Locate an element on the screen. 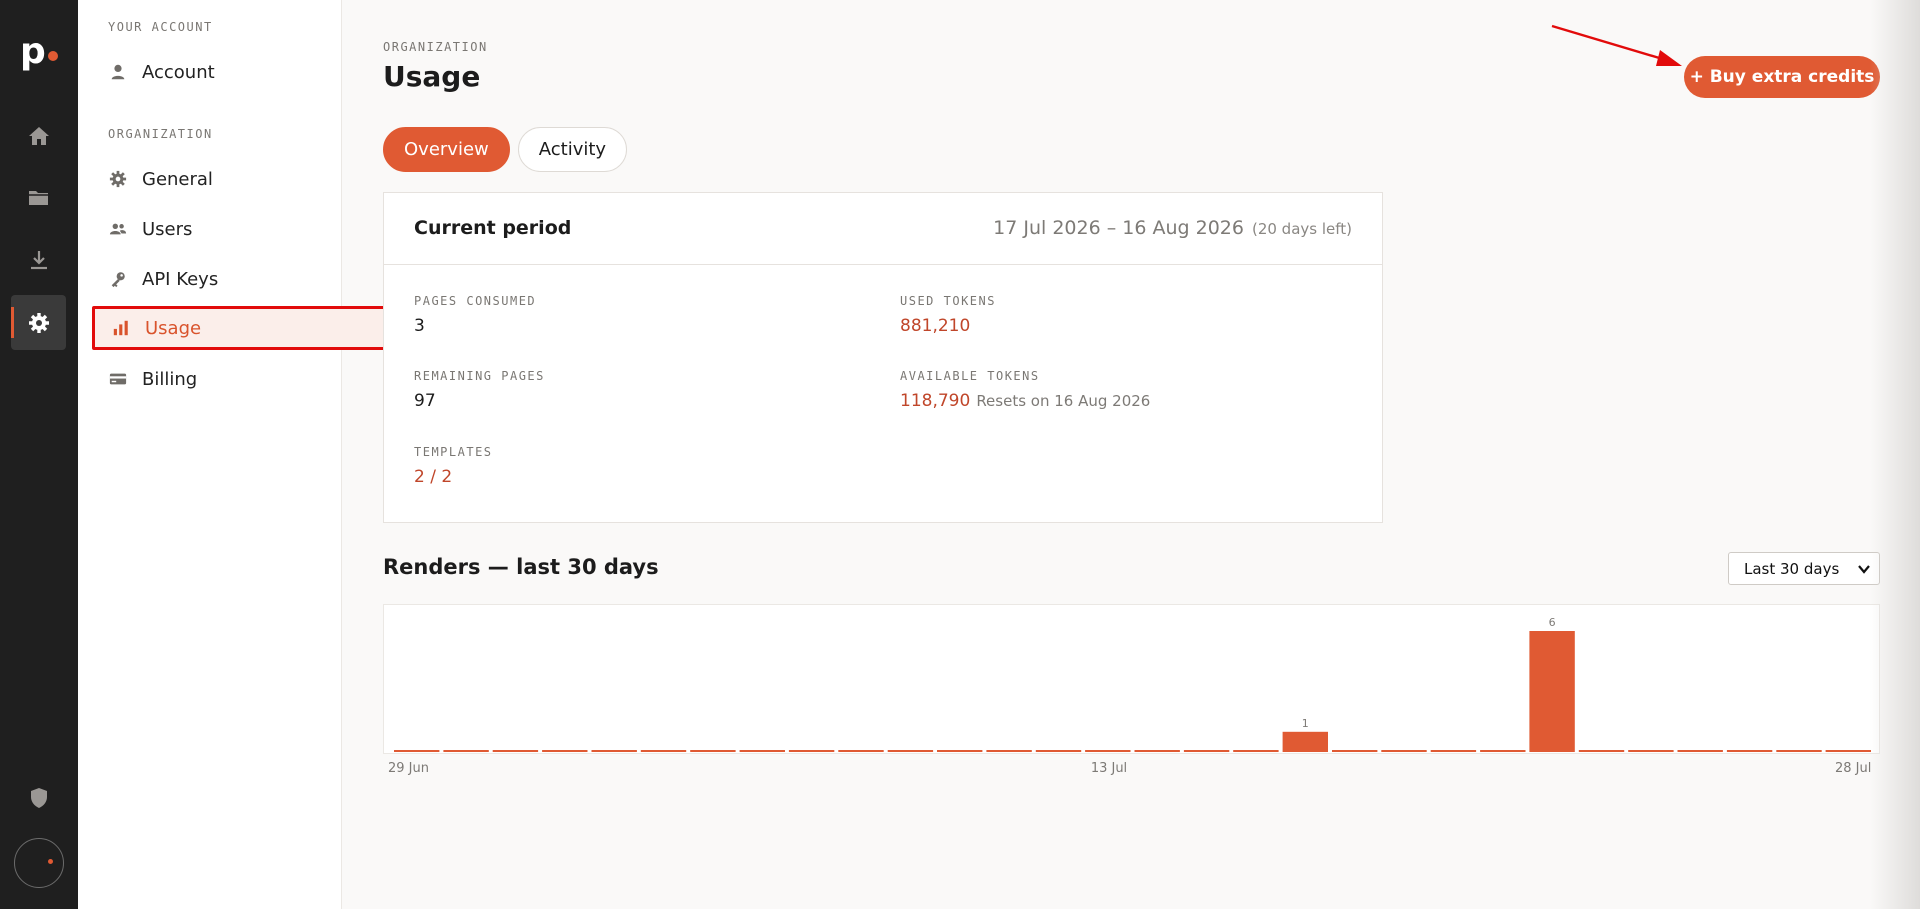 This screenshot has width=1920, height=909. sidebar-item-label: Billing is located at coordinates (170, 379).